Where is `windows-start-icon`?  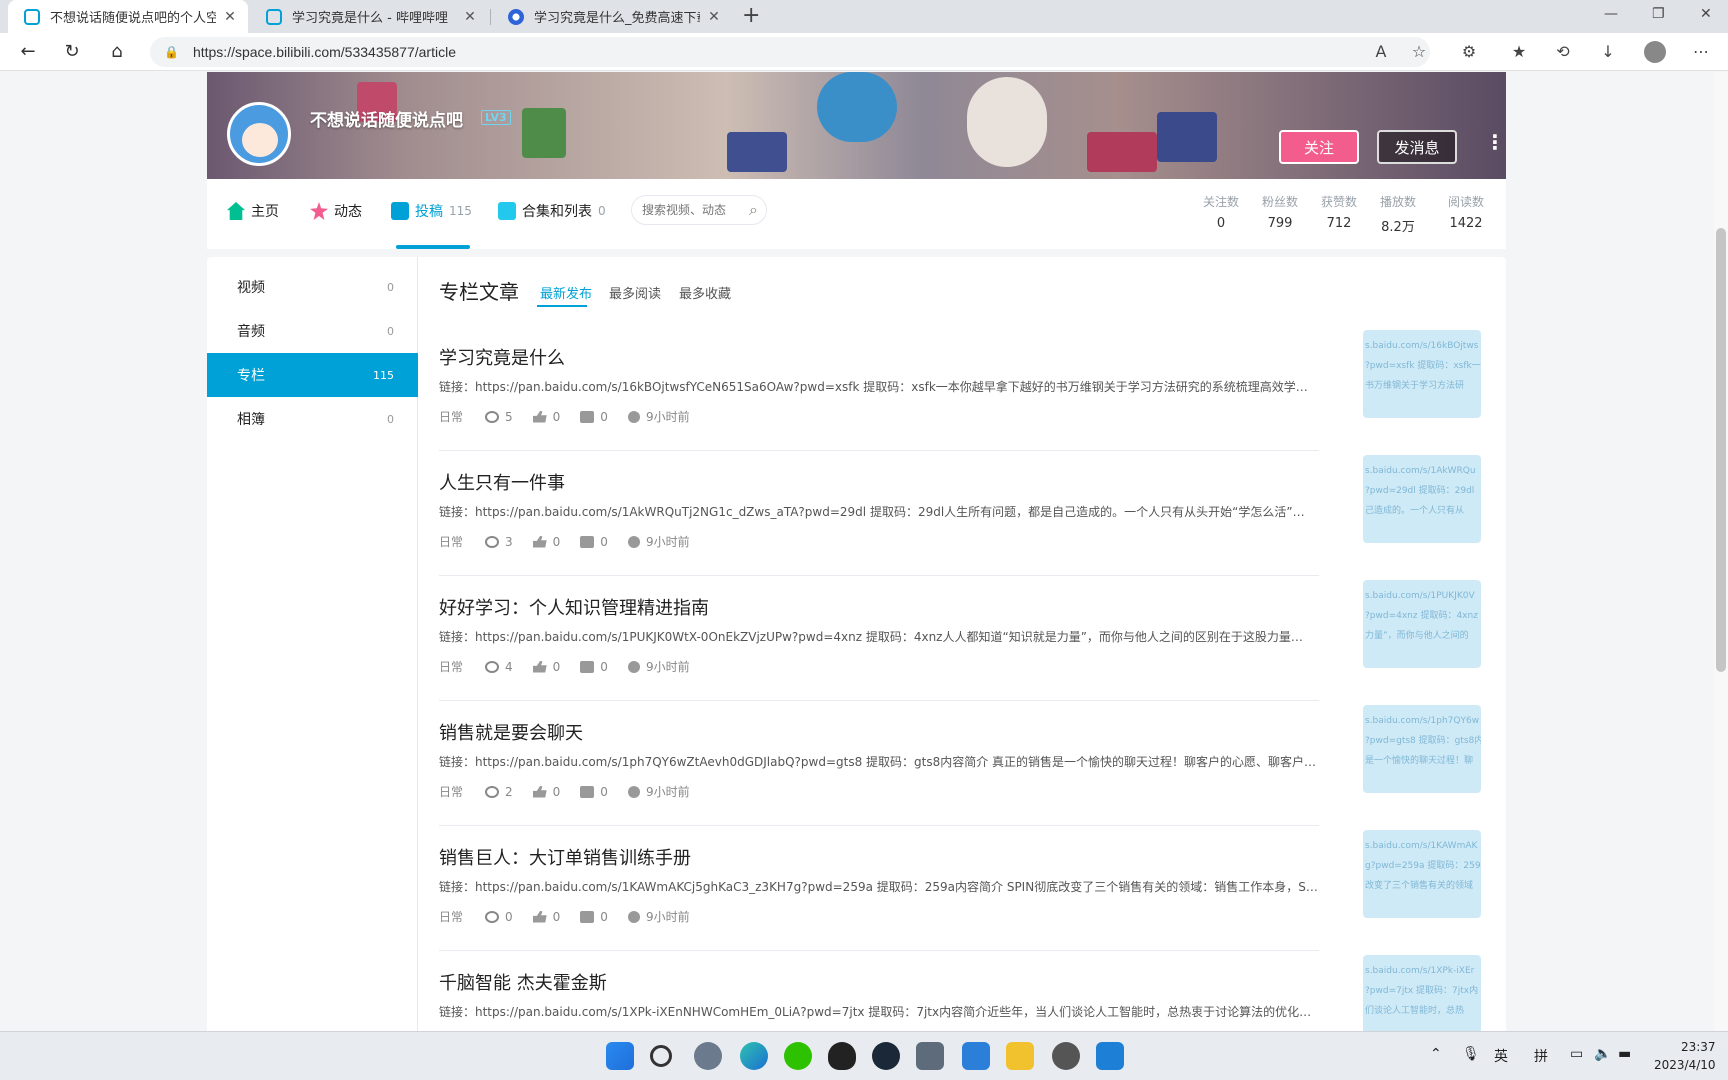 windows-start-icon is located at coordinates (620, 1056).